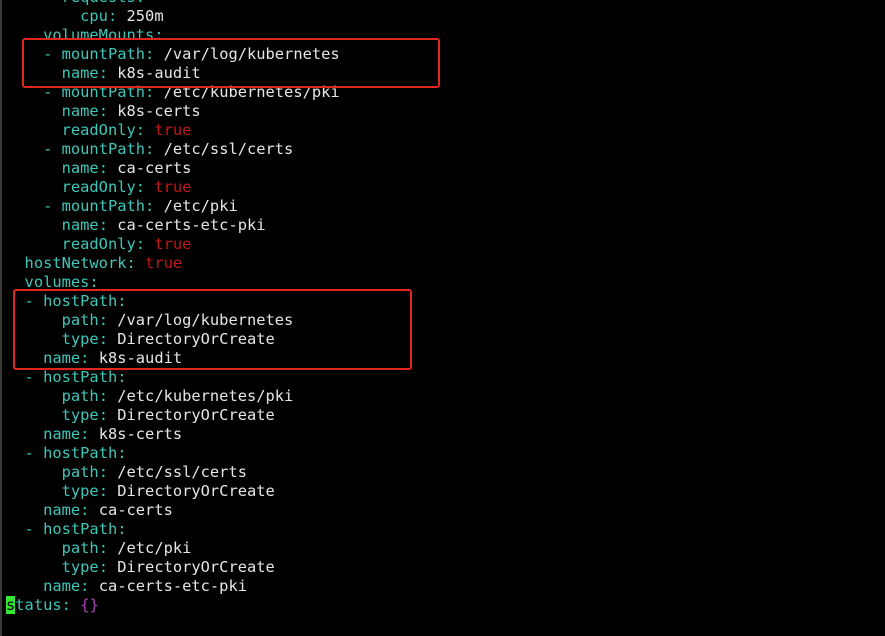 The width and height of the screenshot is (885, 636). I want to click on yaml-key: tatus, so click(38, 605).